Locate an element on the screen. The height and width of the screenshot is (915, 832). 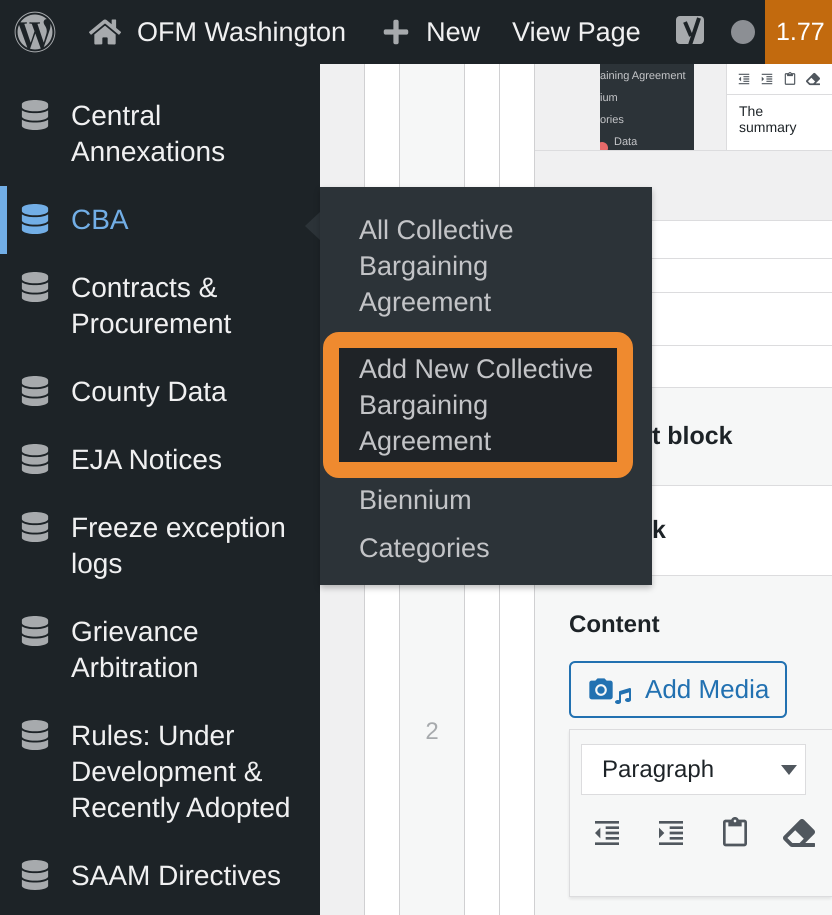
sidebar-item: Freeze exception logs is located at coordinates (160, 546).